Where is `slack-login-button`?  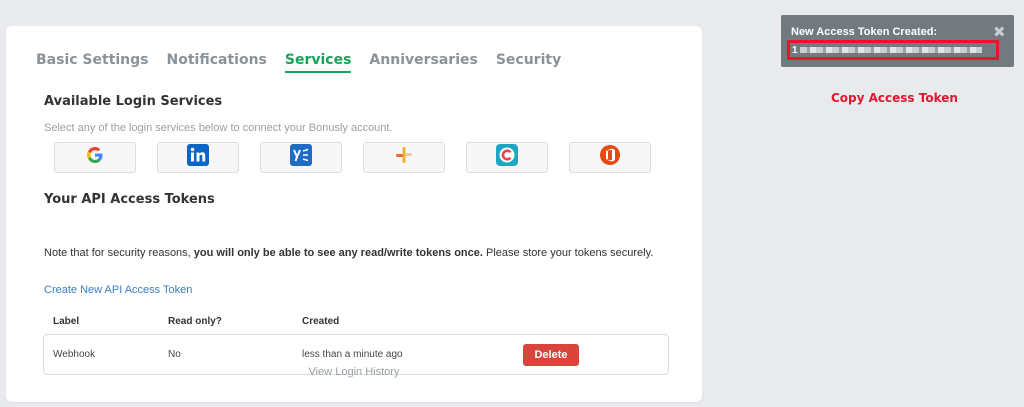 slack-login-button is located at coordinates (404, 157).